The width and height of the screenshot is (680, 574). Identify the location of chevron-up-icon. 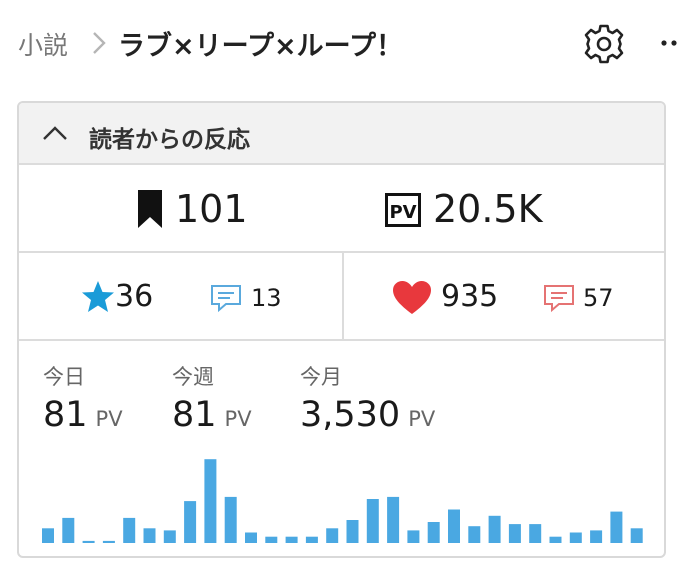
(55, 133).